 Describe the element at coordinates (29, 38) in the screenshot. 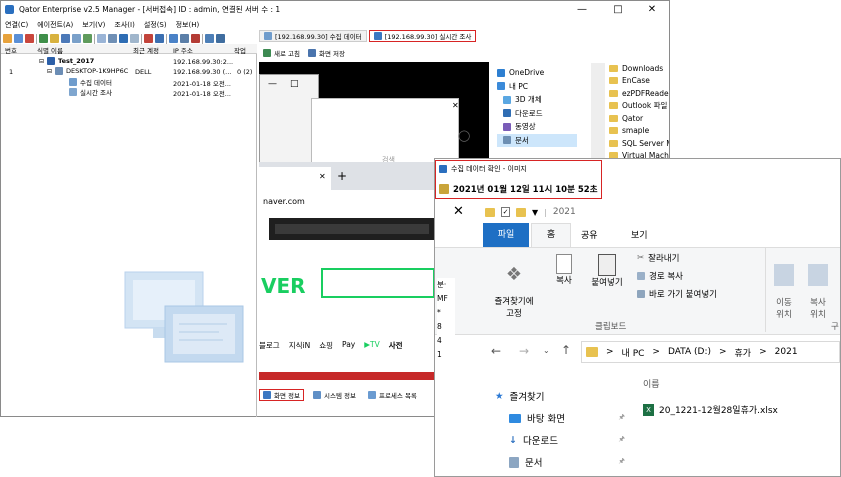

I see `toolbar-remove-icon` at that location.